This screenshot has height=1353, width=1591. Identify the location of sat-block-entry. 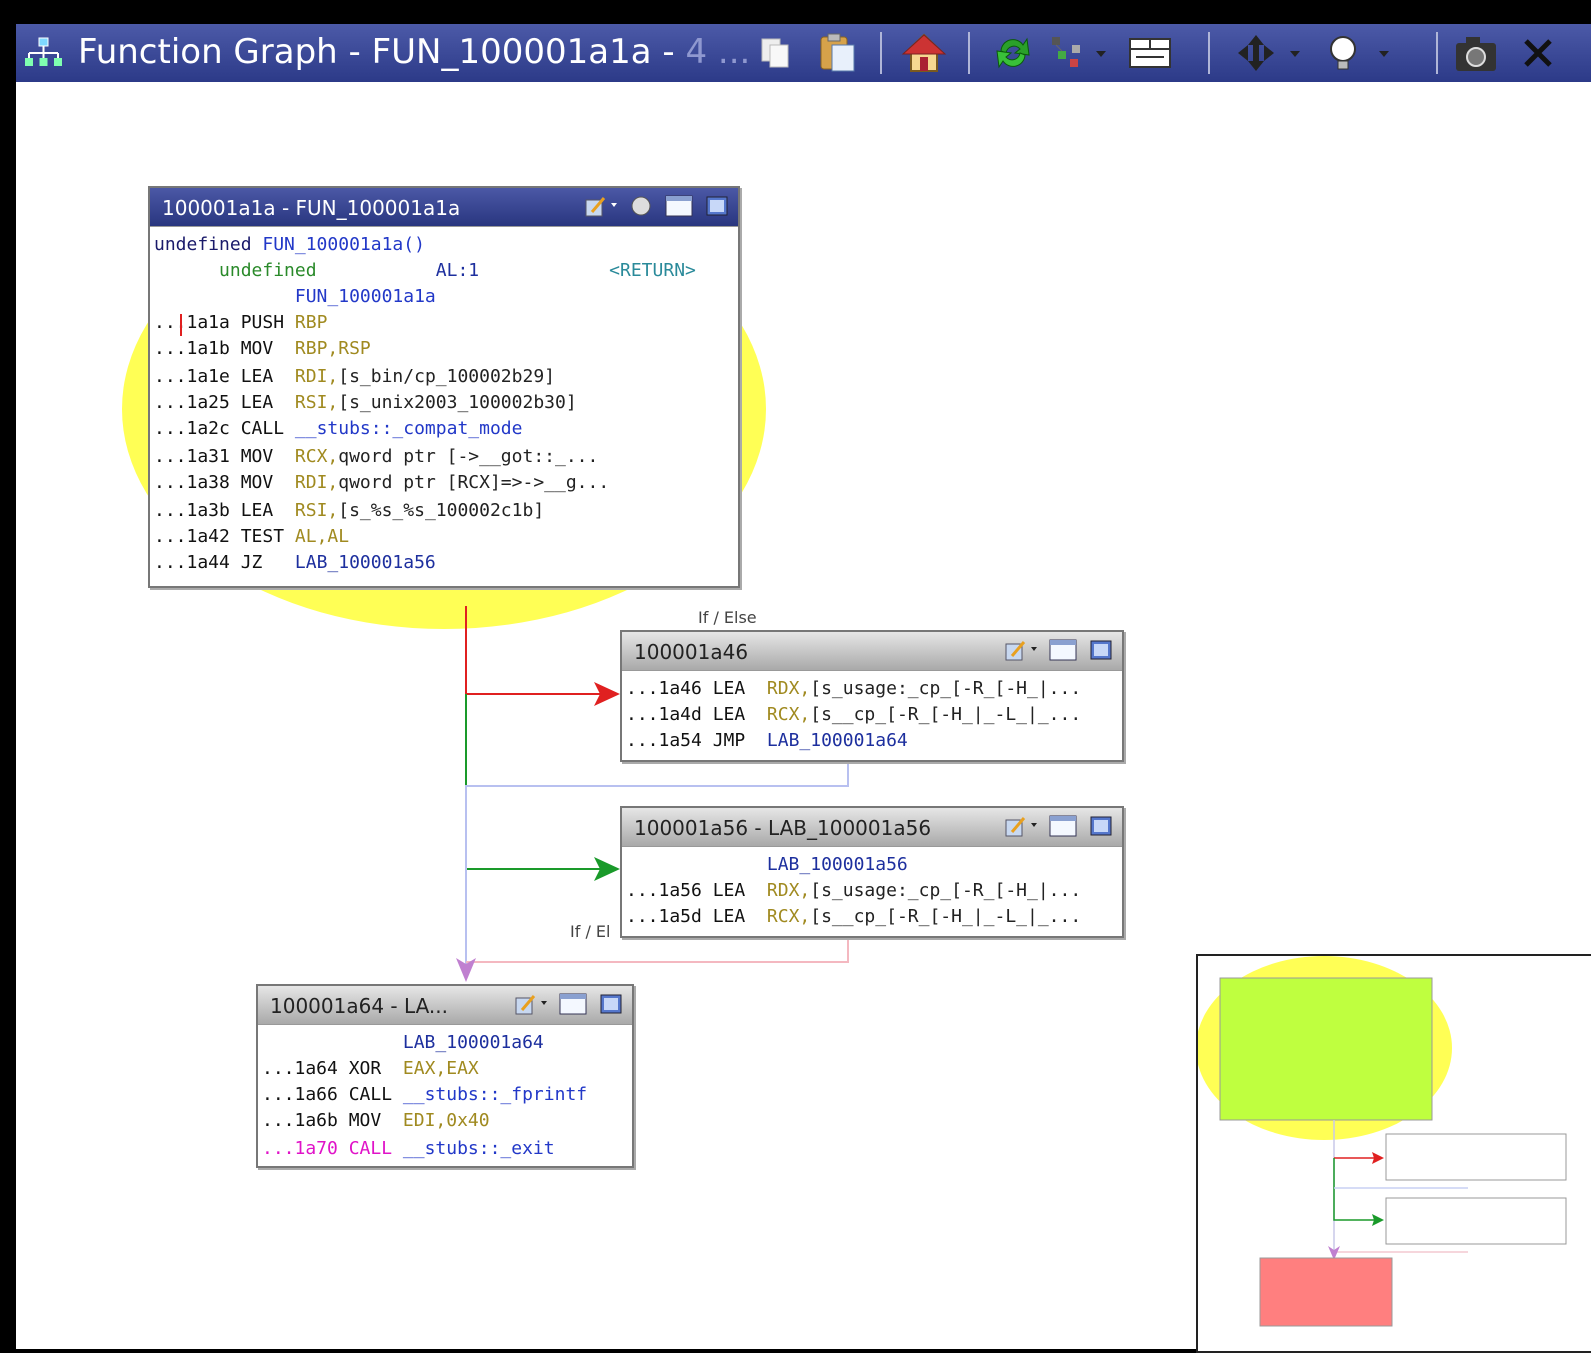
(1326, 1049).